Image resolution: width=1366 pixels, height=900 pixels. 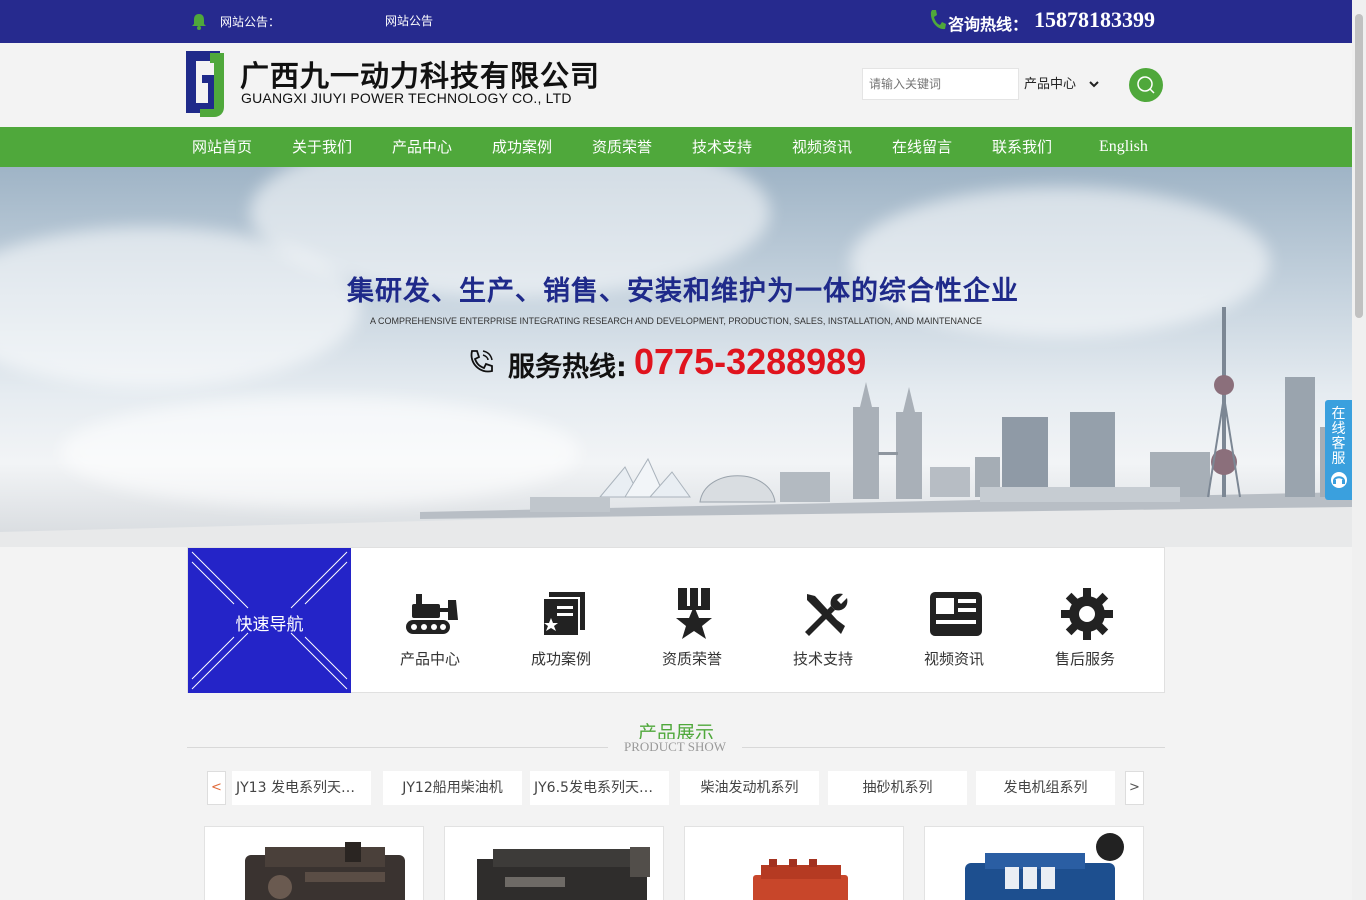 What do you see at coordinates (599, 788) in the screenshot?
I see `product-tab: JY6.5发电系列天然气发动机` at bounding box center [599, 788].